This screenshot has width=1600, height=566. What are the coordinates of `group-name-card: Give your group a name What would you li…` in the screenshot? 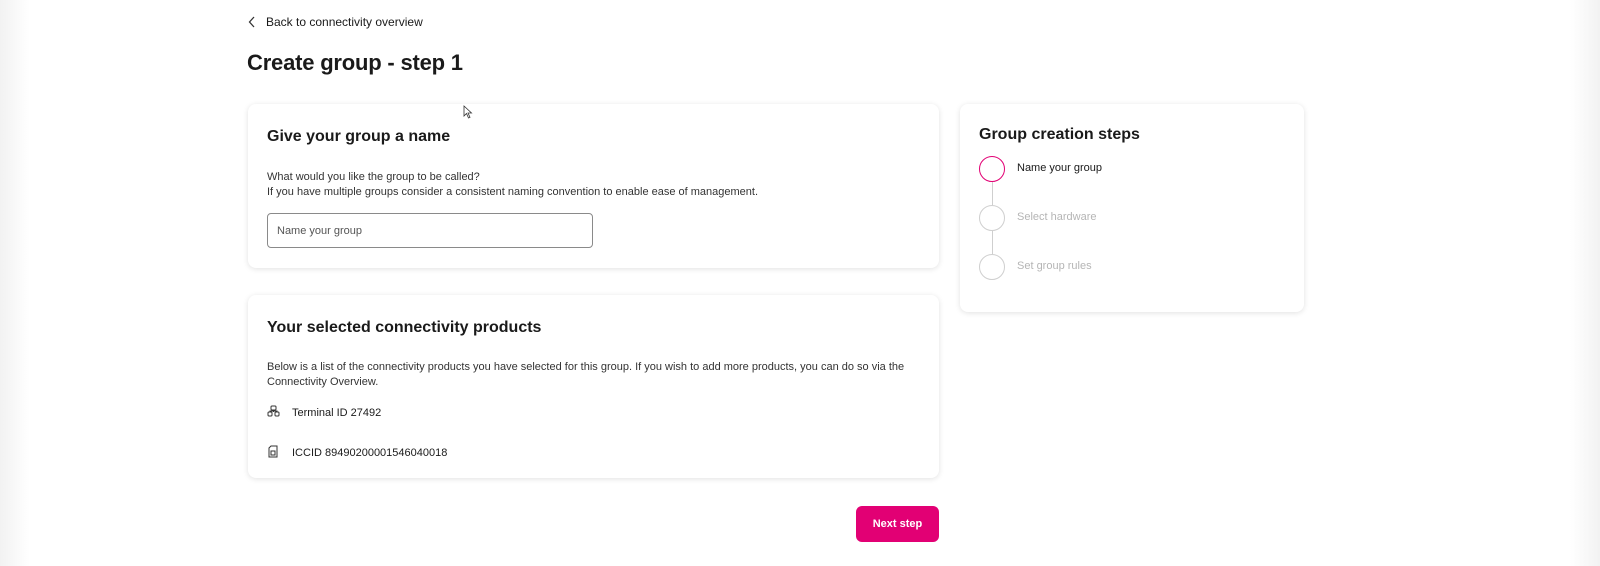 It's located at (593, 186).